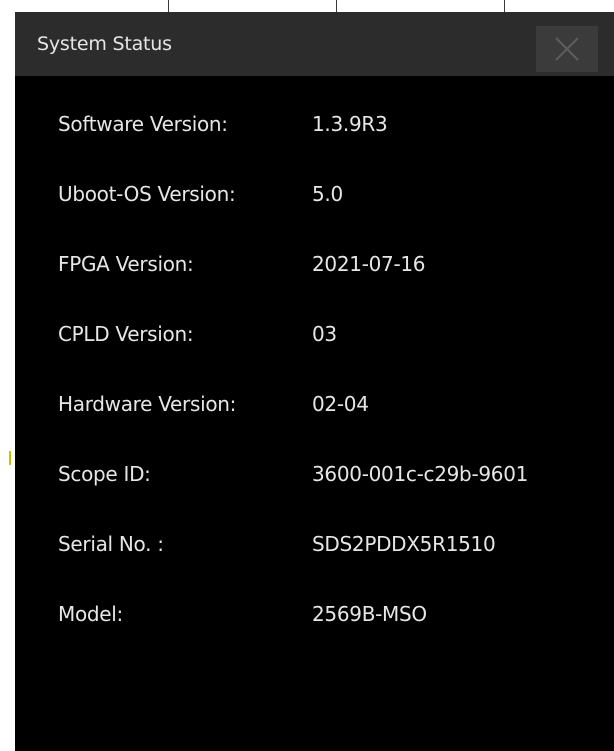  What do you see at coordinates (104, 44) in the screenshot?
I see `dialog-title: System Status` at bounding box center [104, 44].